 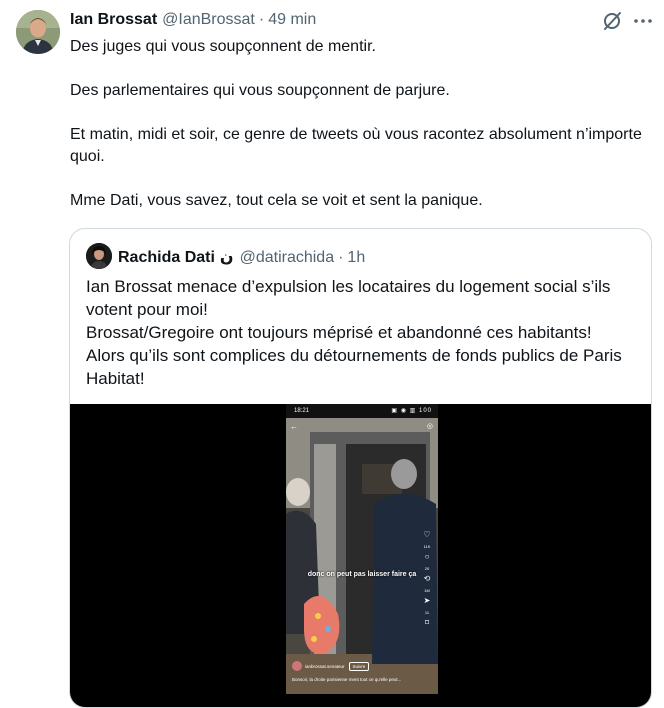 What do you see at coordinates (166, 258) in the screenshot?
I see `quote-author-name: Rachida Dati` at bounding box center [166, 258].